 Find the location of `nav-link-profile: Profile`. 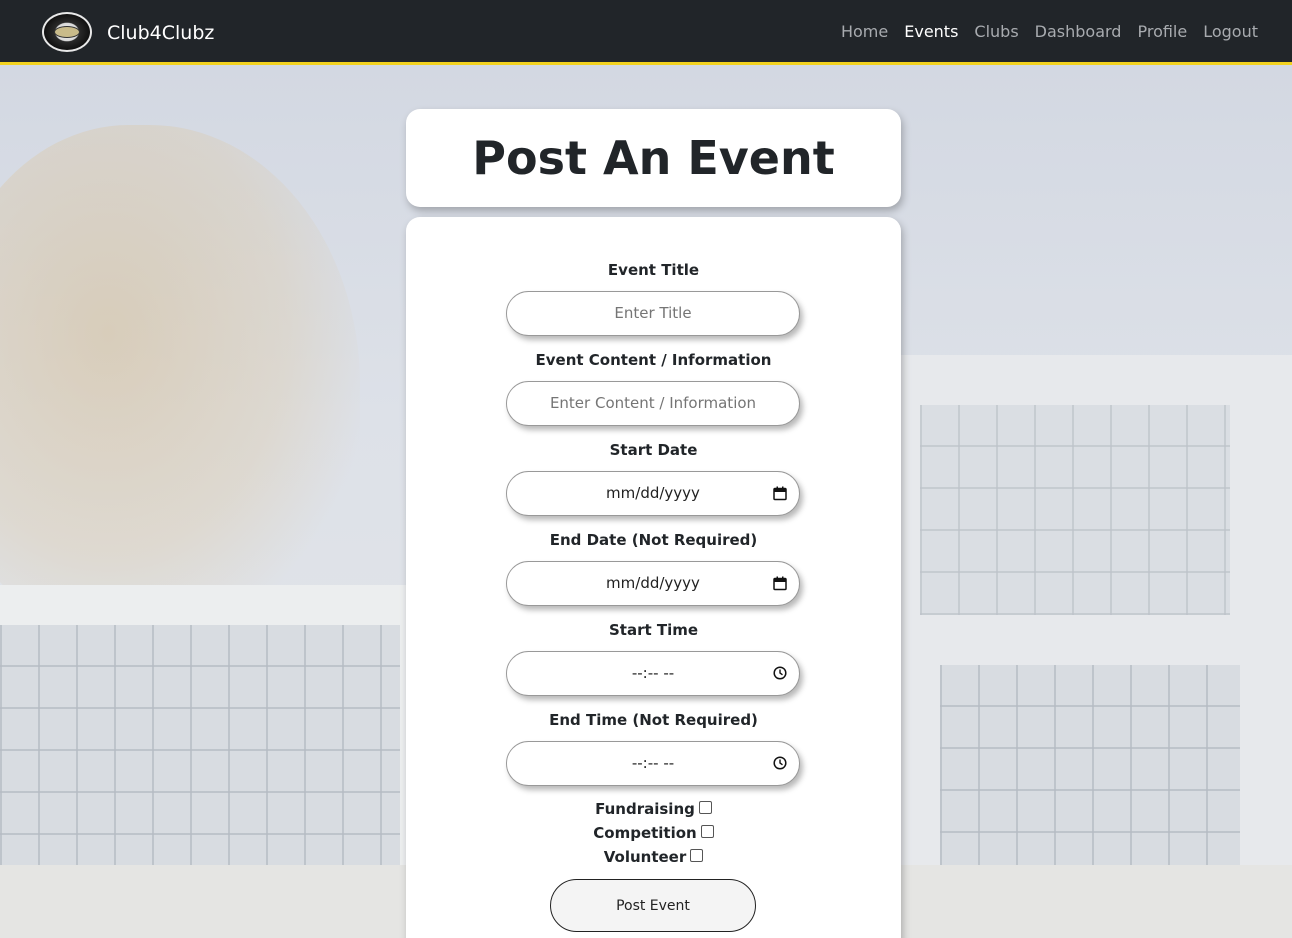

nav-link-profile: Profile is located at coordinates (1162, 32).